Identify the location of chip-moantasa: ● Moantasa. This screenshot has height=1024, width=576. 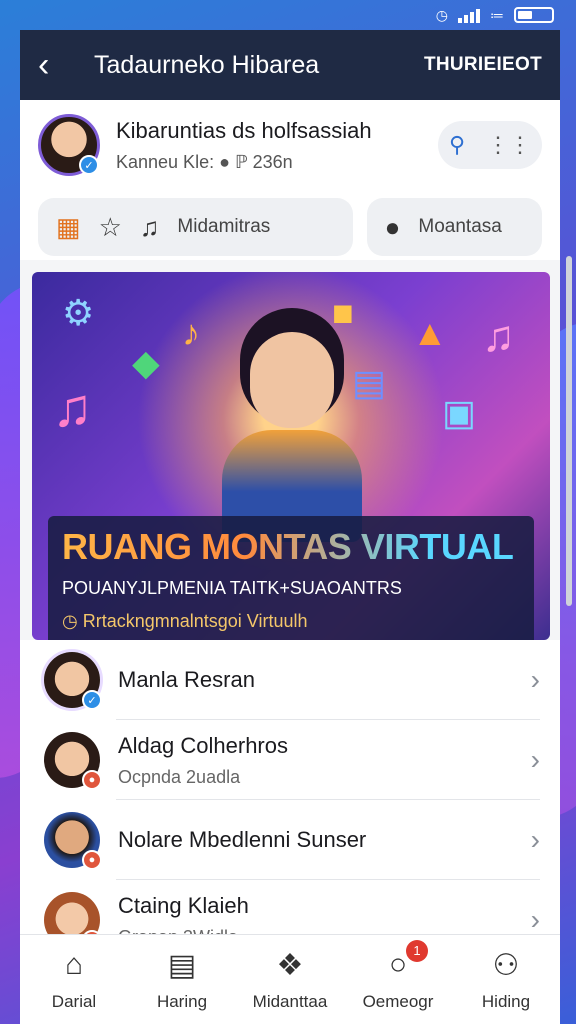
(454, 227).